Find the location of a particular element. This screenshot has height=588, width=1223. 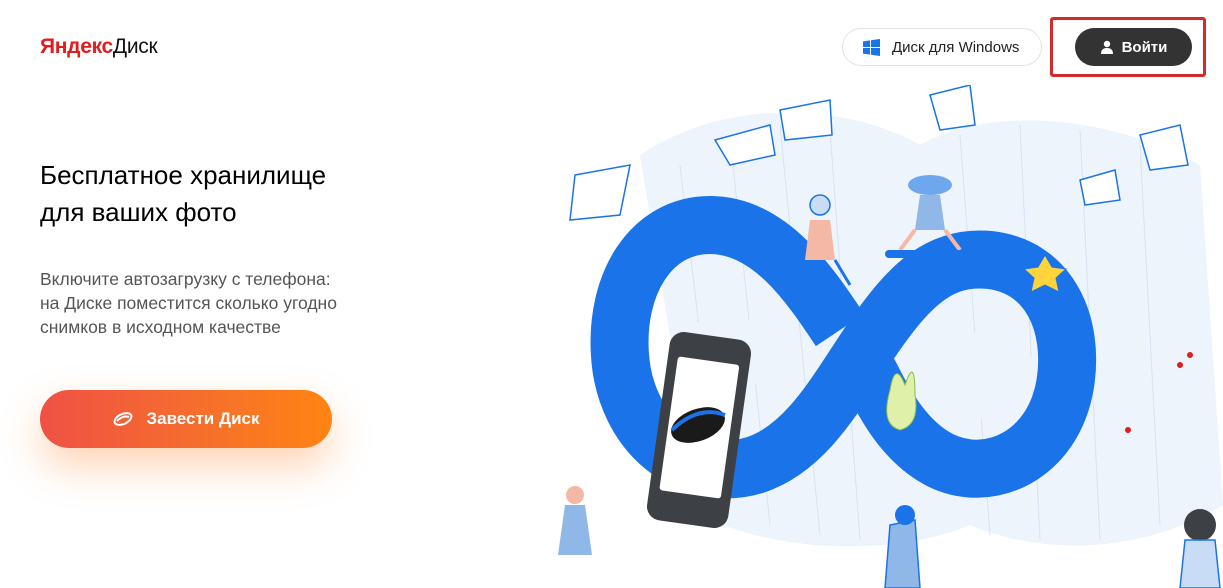

character-bottom-left is located at coordinates (575, 520).